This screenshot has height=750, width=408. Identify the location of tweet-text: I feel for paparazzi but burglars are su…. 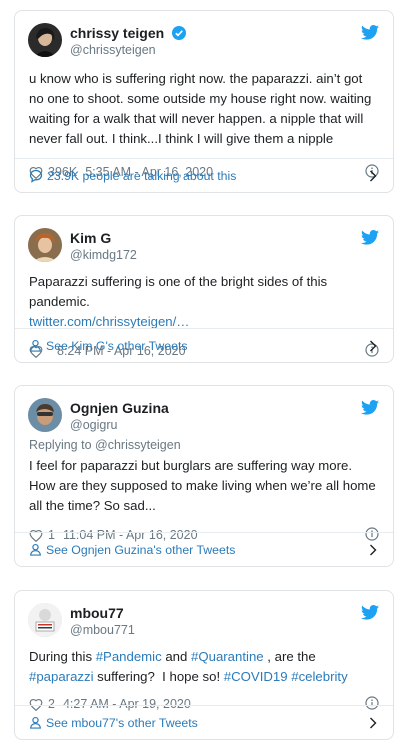
(202, 485).